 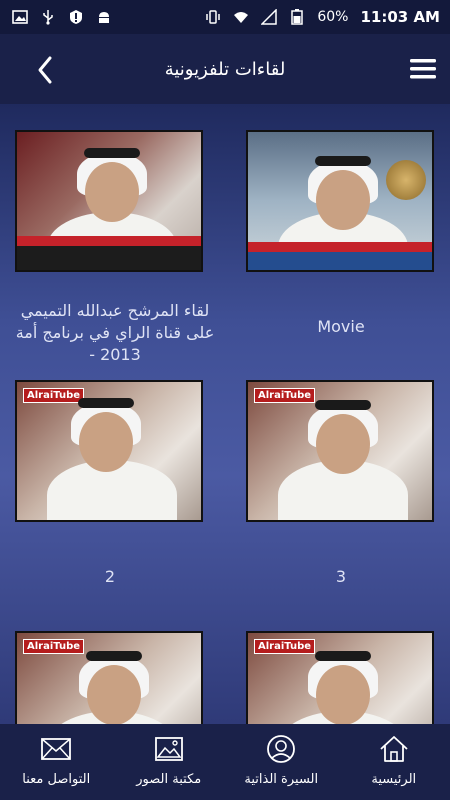 I want to click on nav-home-label: الرئيسية, so click(x=394, y=779).